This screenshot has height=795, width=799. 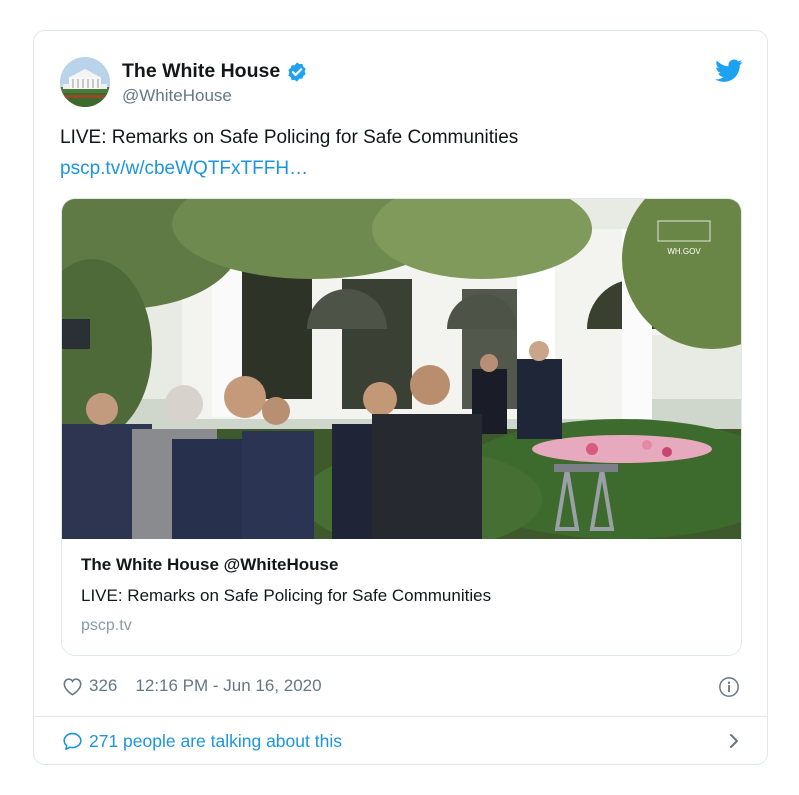 What do you see at coordinates (210, 564) in the screenshot?
I see `card-title: The White House @WhiteHouse` at bounding box center [210, 564].